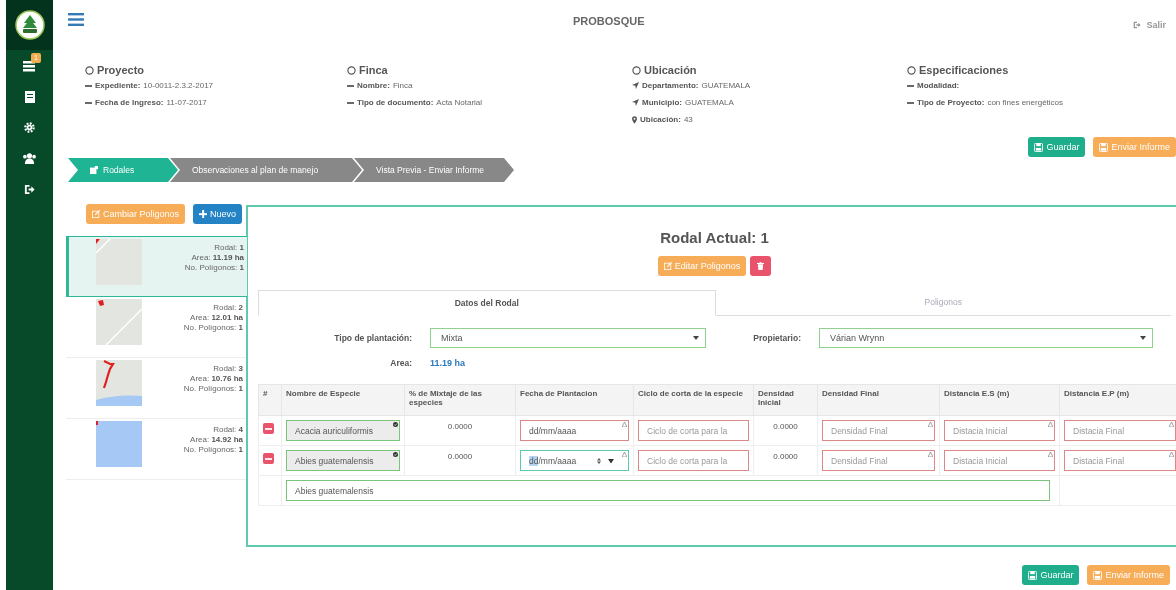 The height and width of the screenshot is (590, 1176). Describe the element at coordinates (670, 70) in the screenshot. I see `section-title: Ubicación` at that location.